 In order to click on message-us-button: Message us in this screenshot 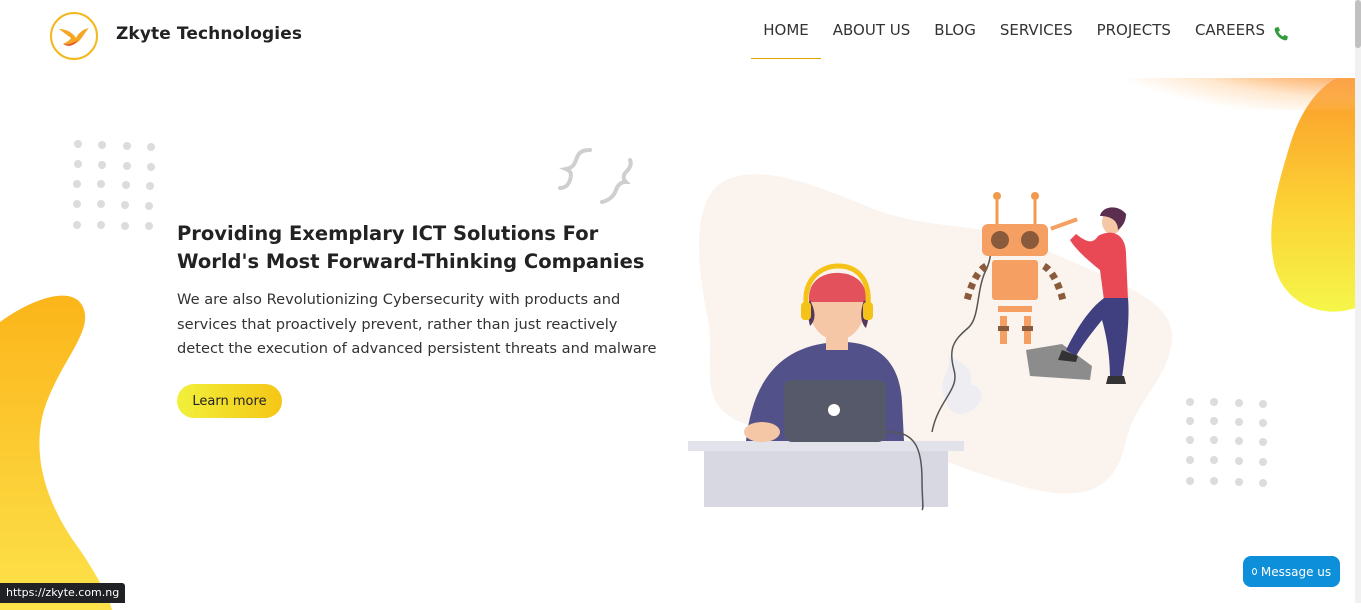, I will do `click(1291, 571)`.